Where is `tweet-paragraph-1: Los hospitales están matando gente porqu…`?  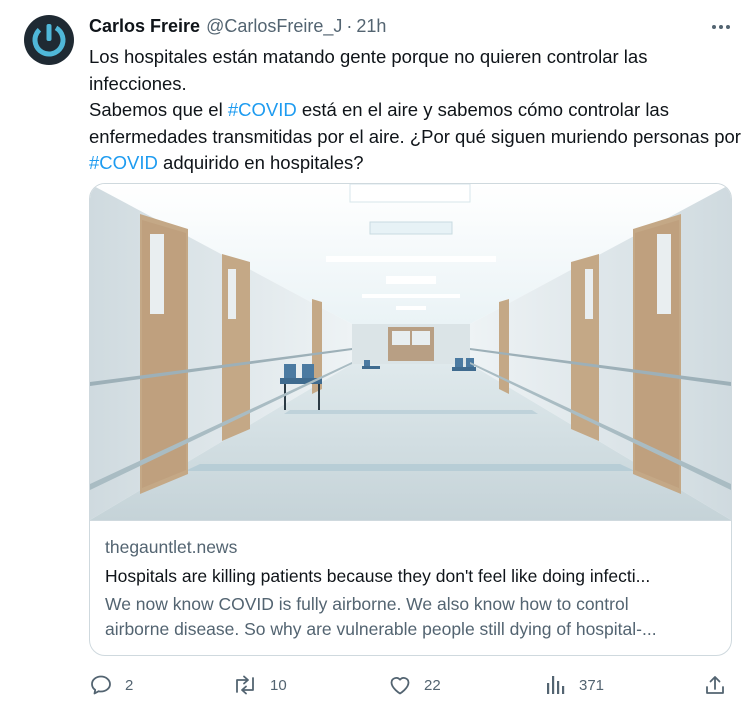 tweet-paragraph-1: Los hospitales están matando gente porqu… is located at coordinates (368, 70).